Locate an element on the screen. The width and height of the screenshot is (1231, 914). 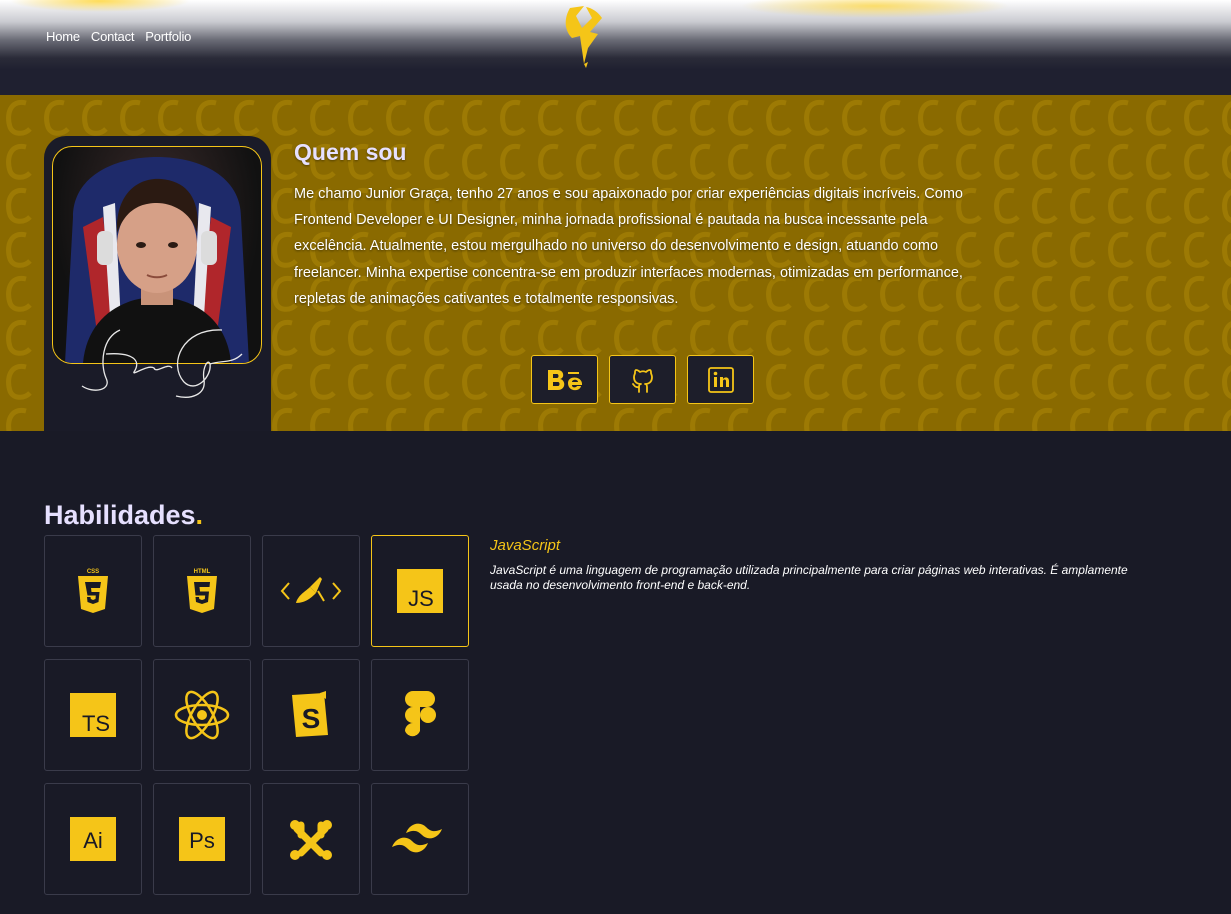
github-button is located at coordinates (642, 379).